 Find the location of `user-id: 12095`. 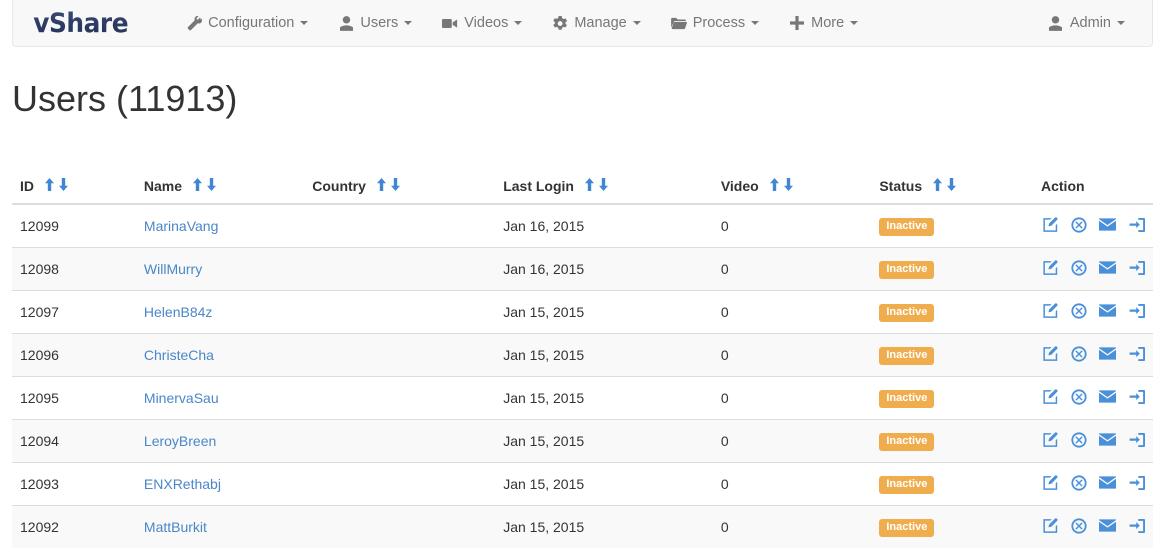

user-id: 12095 is located at coordinates (39, 398).